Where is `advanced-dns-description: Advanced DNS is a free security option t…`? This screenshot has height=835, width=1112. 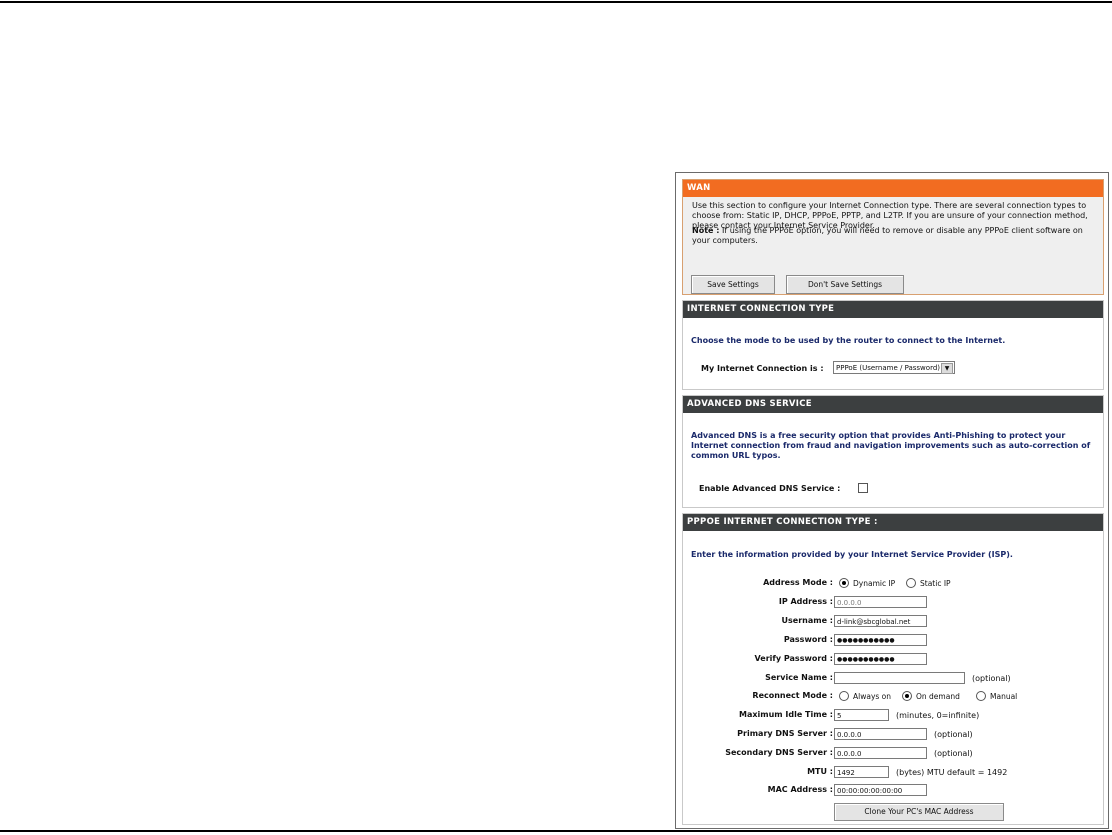
advanced-dns-description: Advanced DNS is a free security option t… is located at coordinates (891, 445).